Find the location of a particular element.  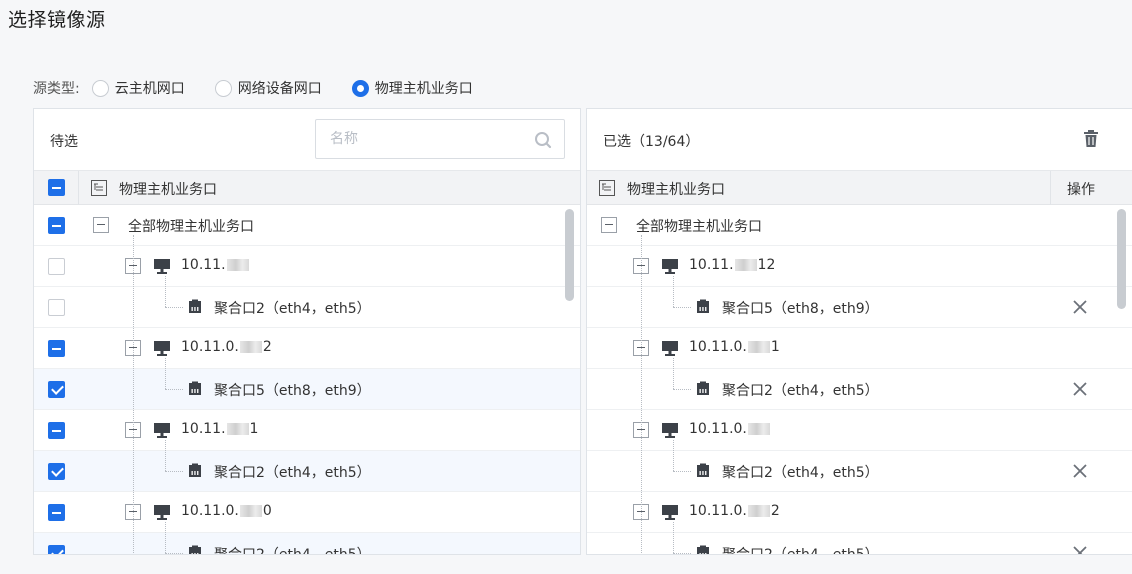

host-ip-label: 10.11.0. 1 is located at coordinates (734, 347).